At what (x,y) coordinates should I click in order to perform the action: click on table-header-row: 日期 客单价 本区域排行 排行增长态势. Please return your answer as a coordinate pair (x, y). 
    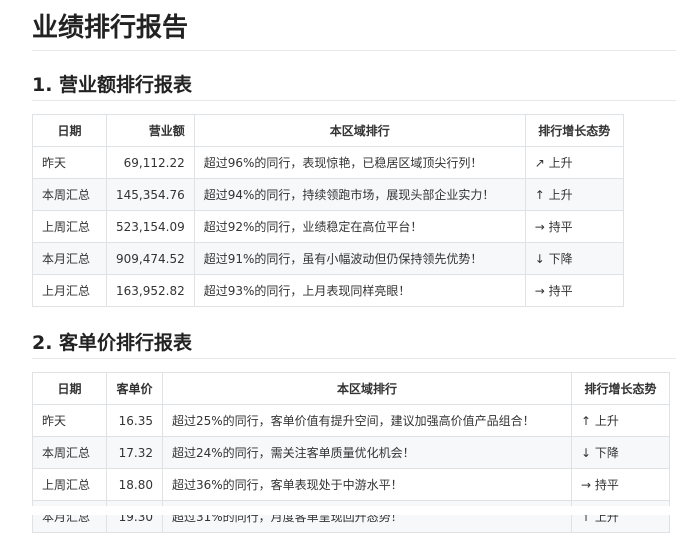
    Looking at the image, I should click on (351, 388).